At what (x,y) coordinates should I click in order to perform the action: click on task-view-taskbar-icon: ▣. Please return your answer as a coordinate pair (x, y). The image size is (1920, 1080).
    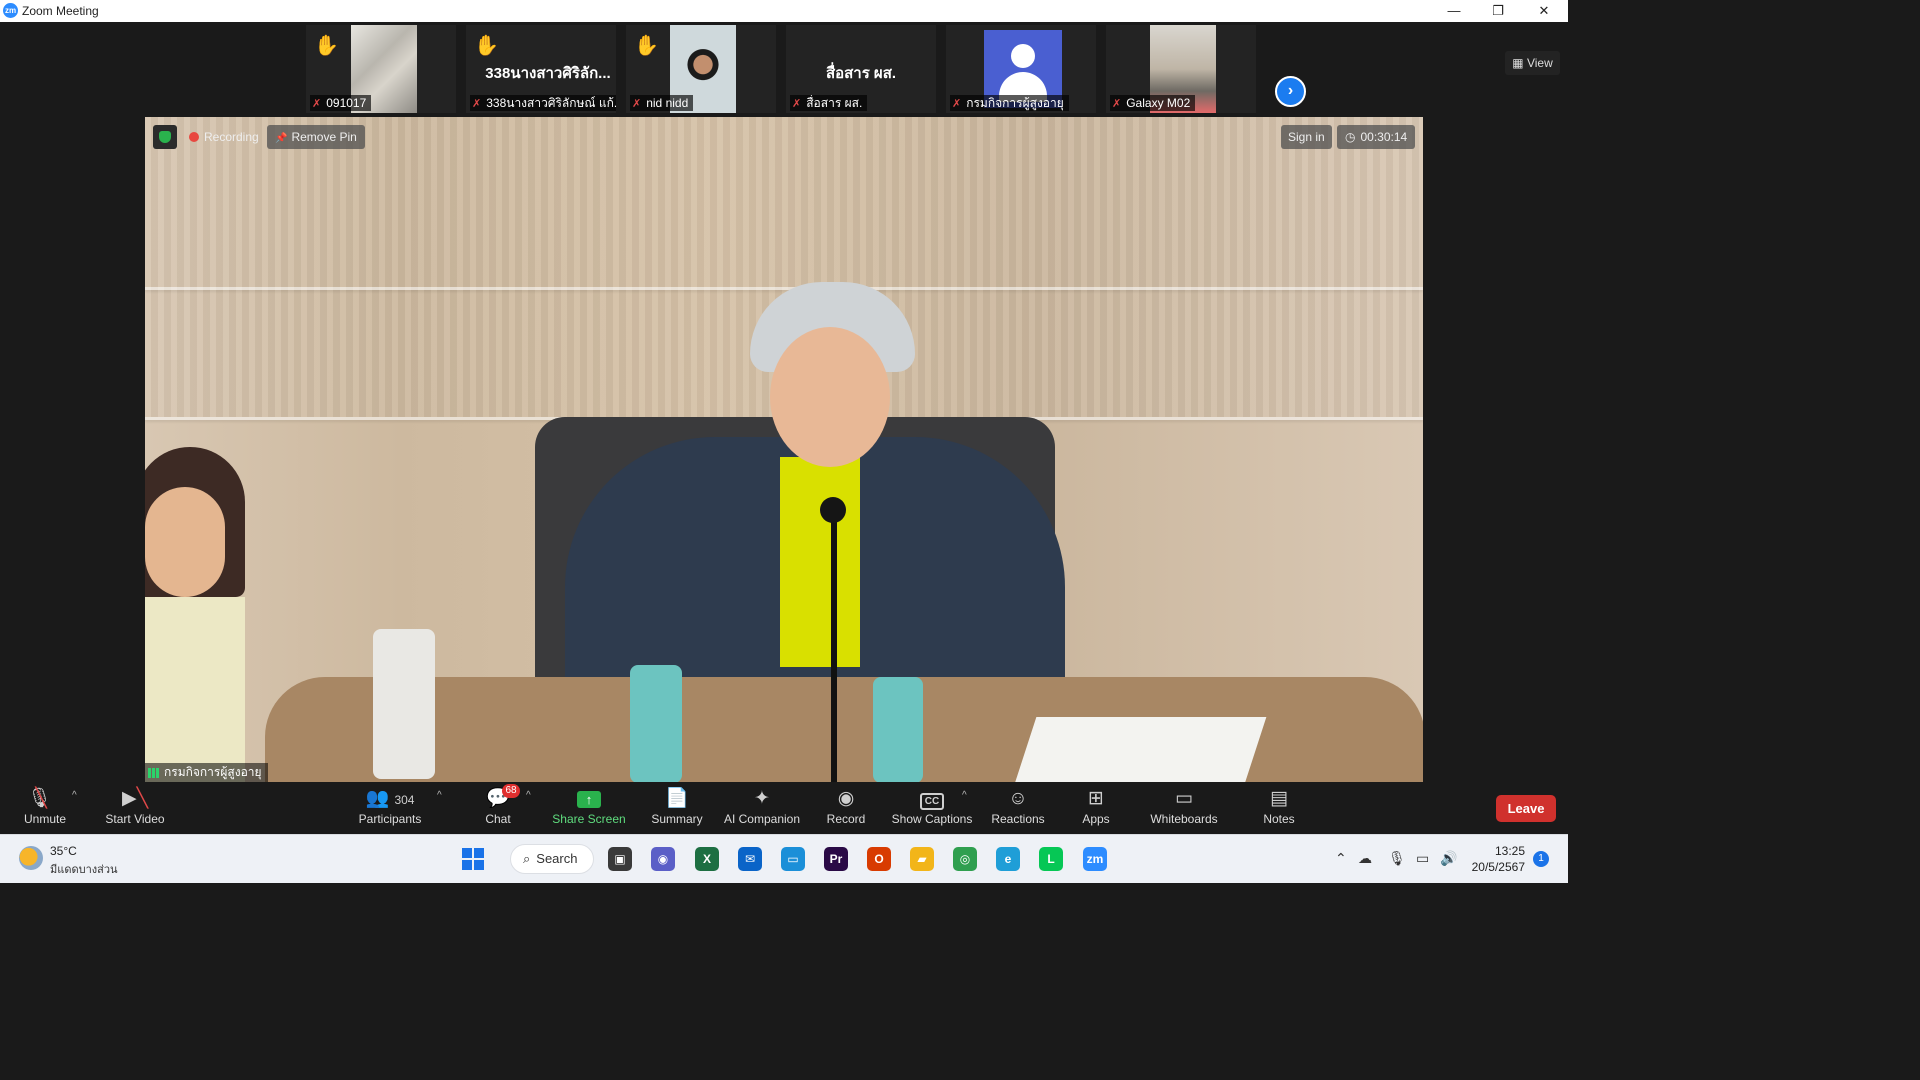
    Looking at the image, I should click on (620, 859).